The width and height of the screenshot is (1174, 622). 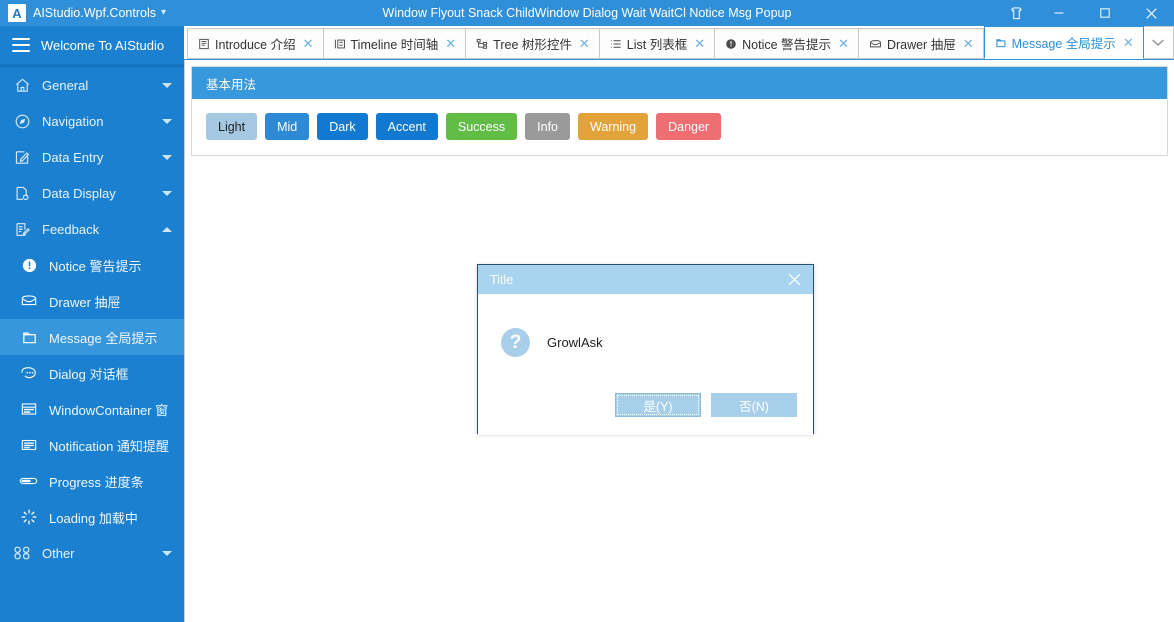 What do you see at coordinates (658, 405) in the screenshot?
I see `dialog-yes-button: 是(Y)` at bounding box center [658, 405].